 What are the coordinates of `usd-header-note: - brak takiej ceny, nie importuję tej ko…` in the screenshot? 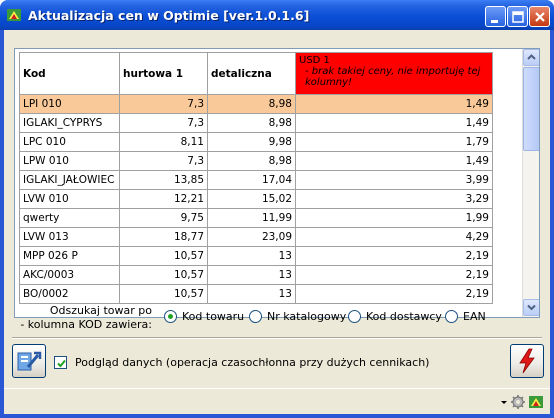 It's located at (393, 77).